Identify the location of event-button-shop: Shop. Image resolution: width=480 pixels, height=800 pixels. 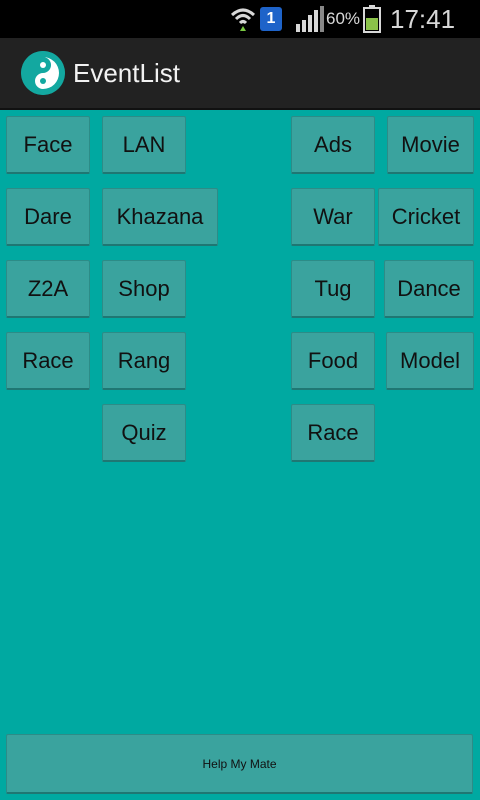
(144, 289).